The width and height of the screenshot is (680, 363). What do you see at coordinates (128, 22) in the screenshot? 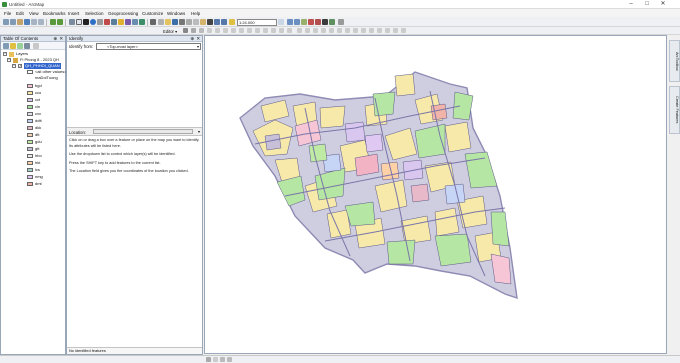
I see `html-popup-icon` at bounding box center [128, 22].